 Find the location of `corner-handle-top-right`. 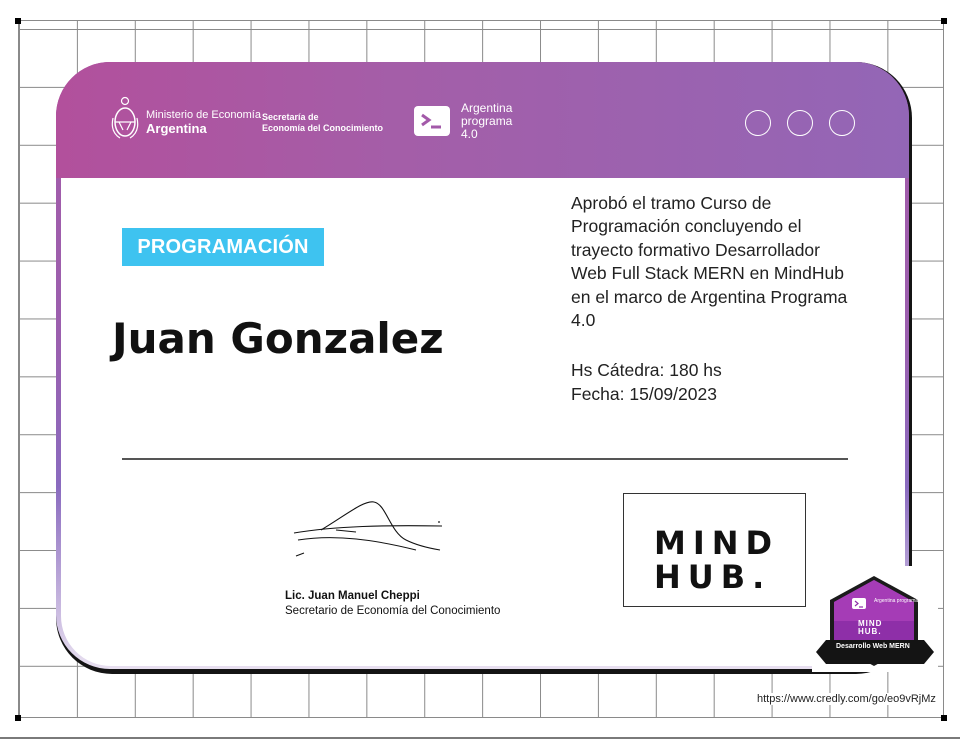

corner-handle-top-right is located at coordinates (944, 21).